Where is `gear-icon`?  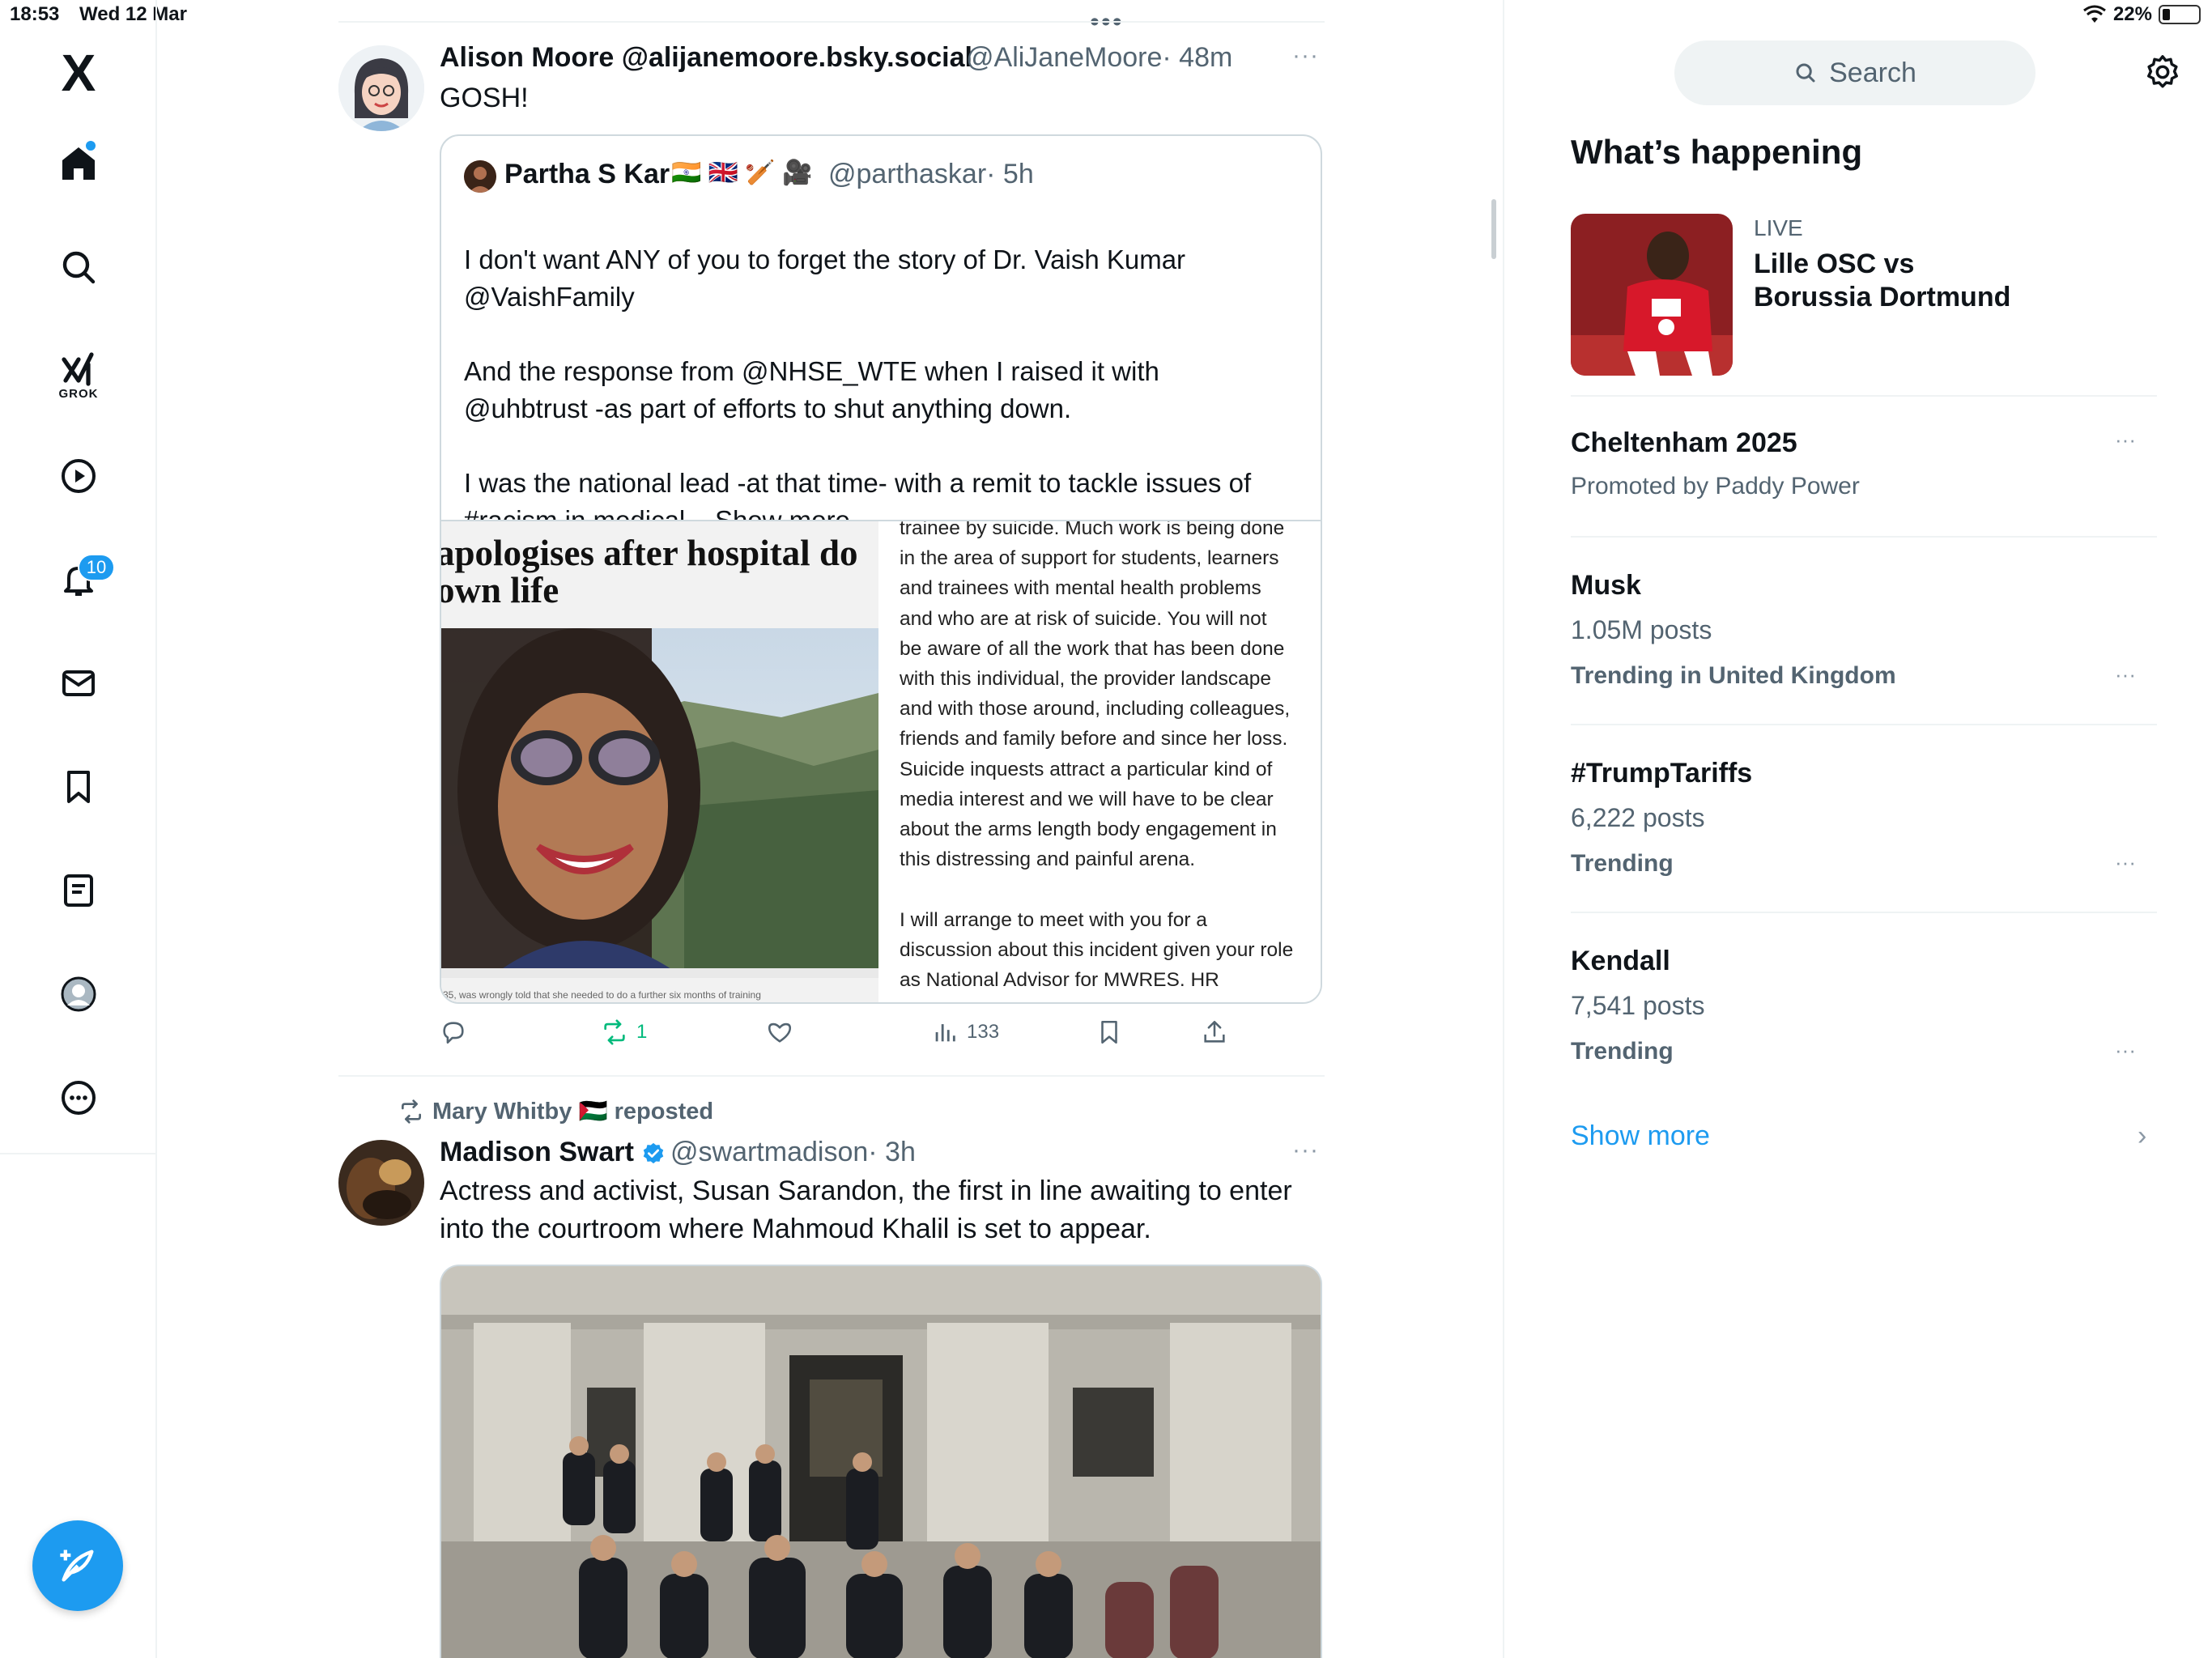
gear-icon is located at coordinates (2163, 72).